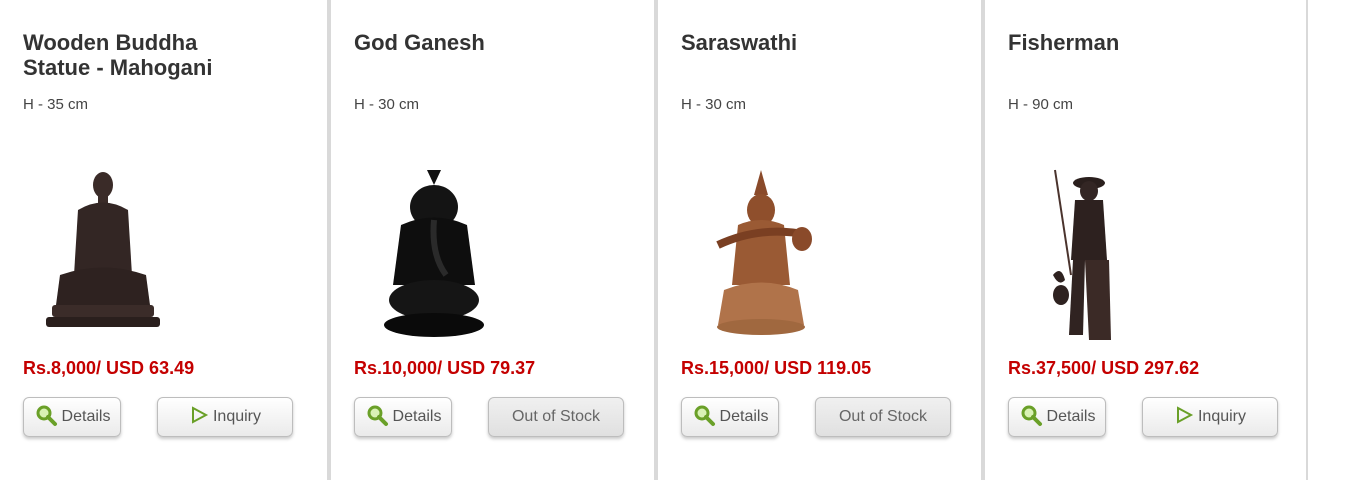 Image resolution: width=1348 pixels, height=480 pixels. Describe the element at coordinates (140, 255) in the screenshot. I see `product-image-buddha` at that location.